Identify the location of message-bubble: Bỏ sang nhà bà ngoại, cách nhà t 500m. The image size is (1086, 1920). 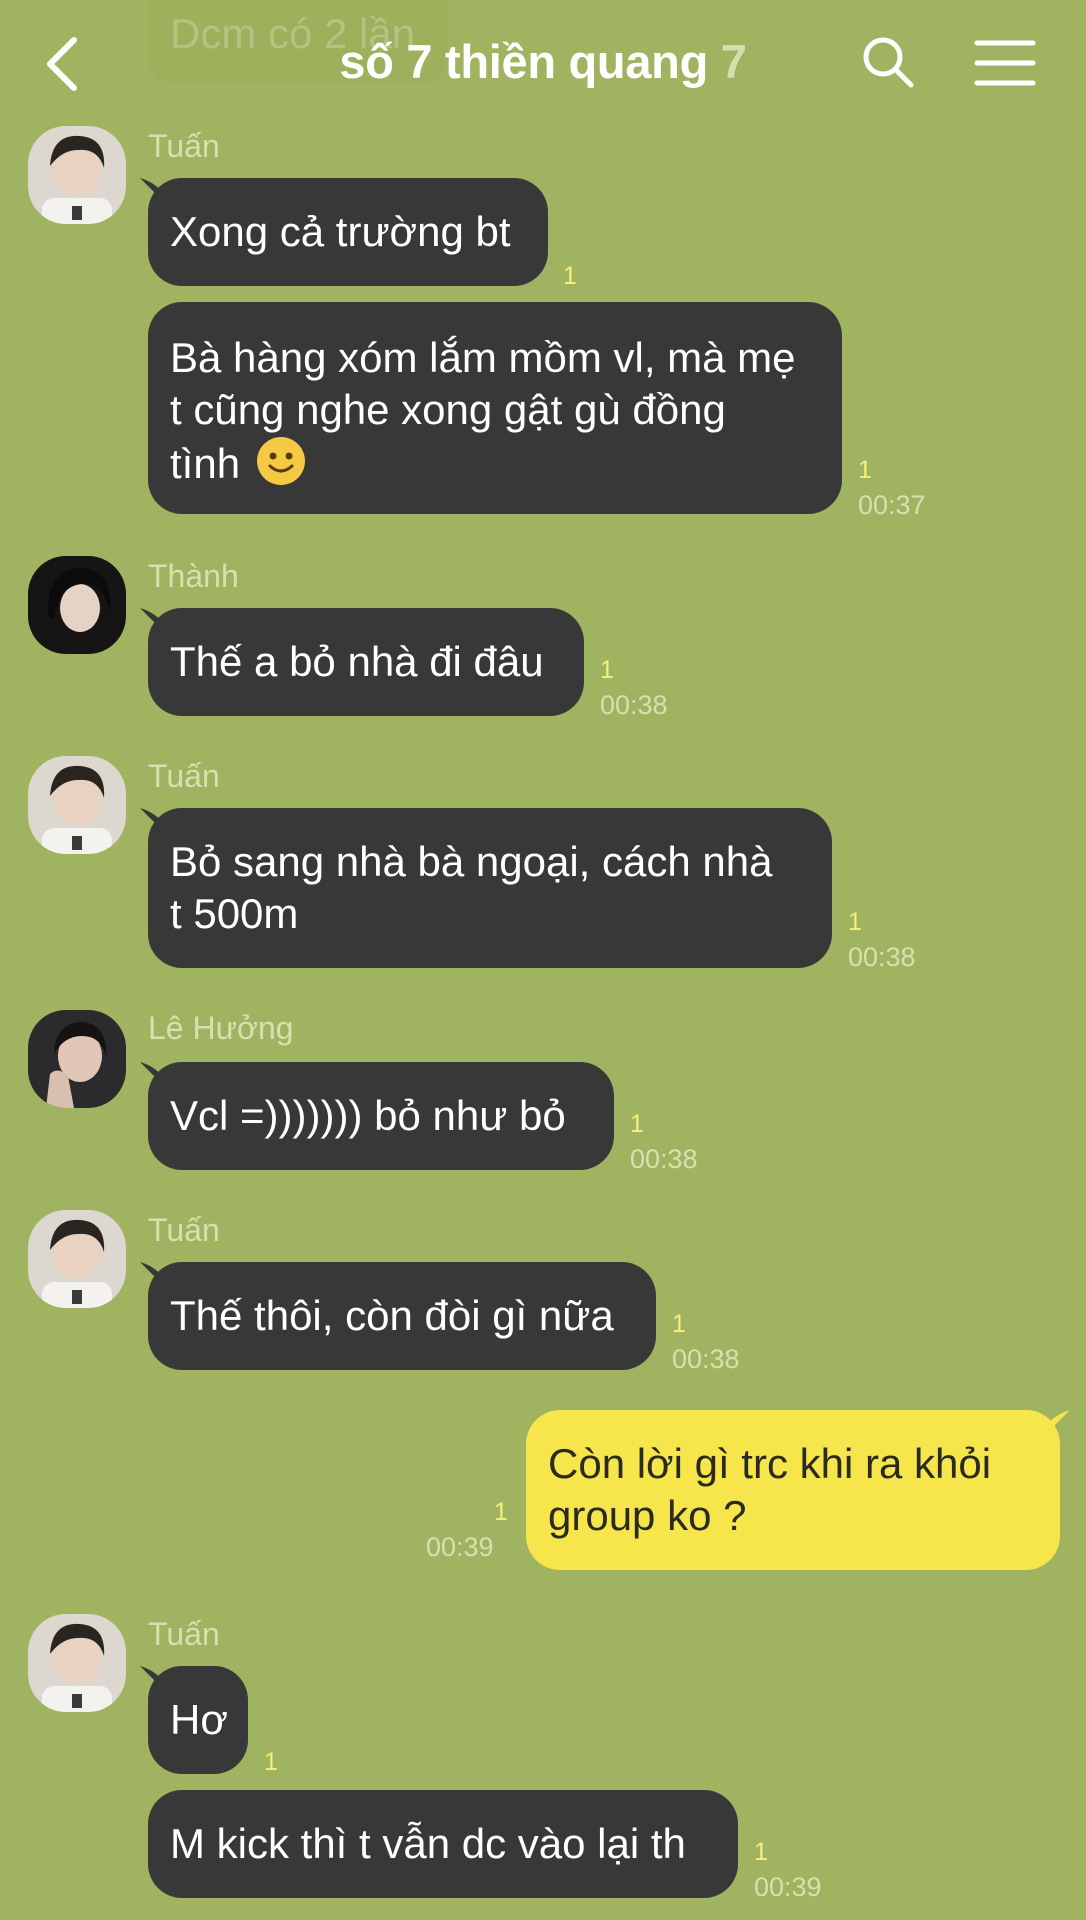
(490, 888).